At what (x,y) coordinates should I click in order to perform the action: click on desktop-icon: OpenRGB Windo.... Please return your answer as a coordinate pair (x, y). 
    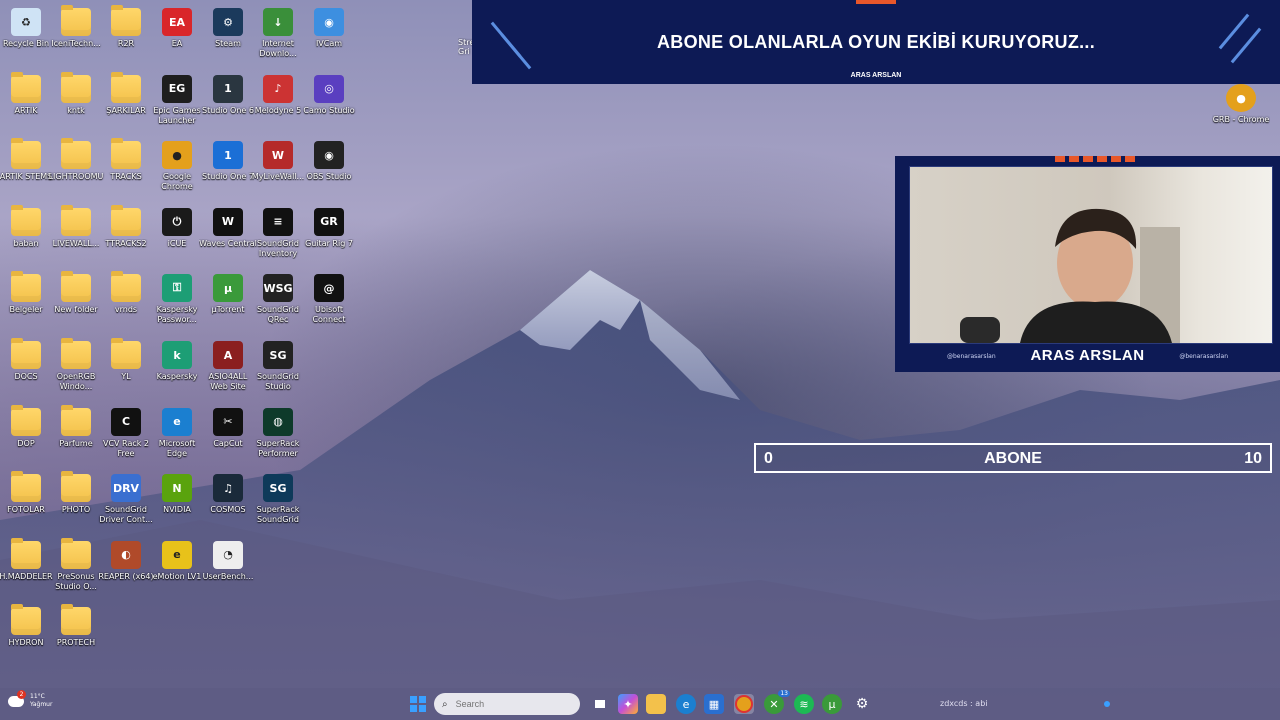
    Looking at the image, I should click on (76, 370).